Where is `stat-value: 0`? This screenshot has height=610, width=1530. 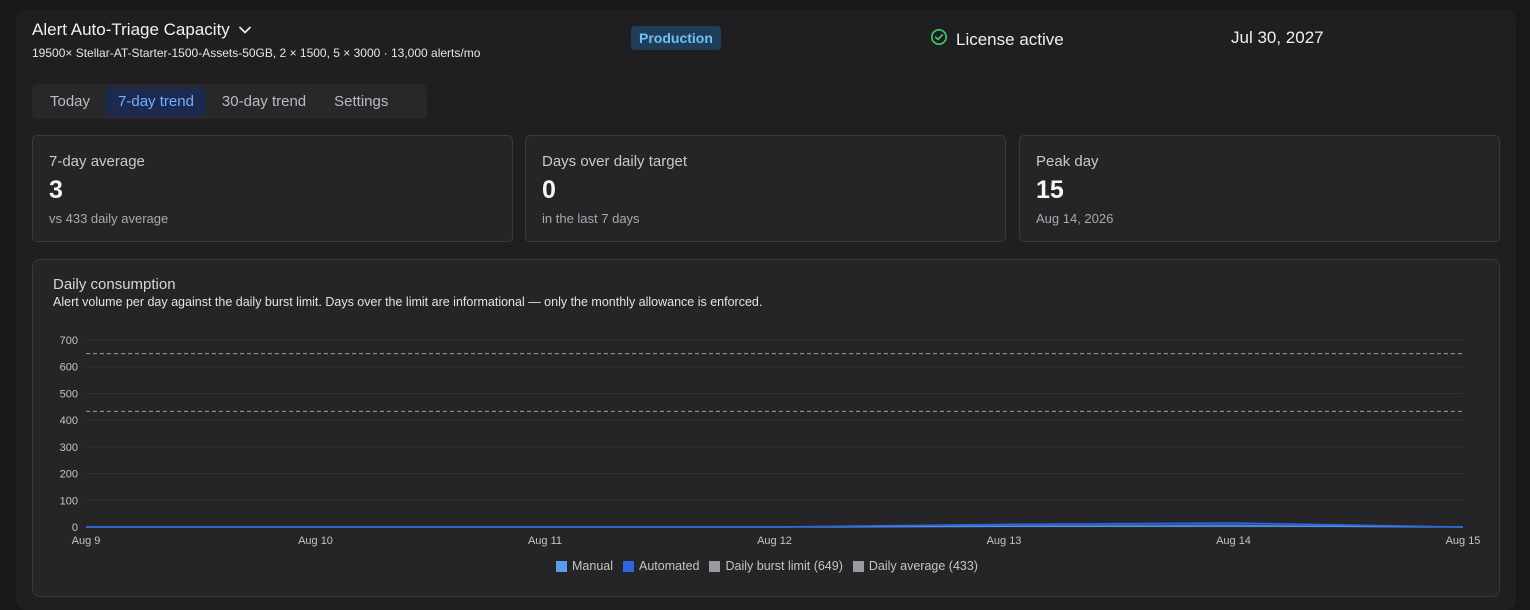
stat-value: 0 is located at coordinates (549, 190).